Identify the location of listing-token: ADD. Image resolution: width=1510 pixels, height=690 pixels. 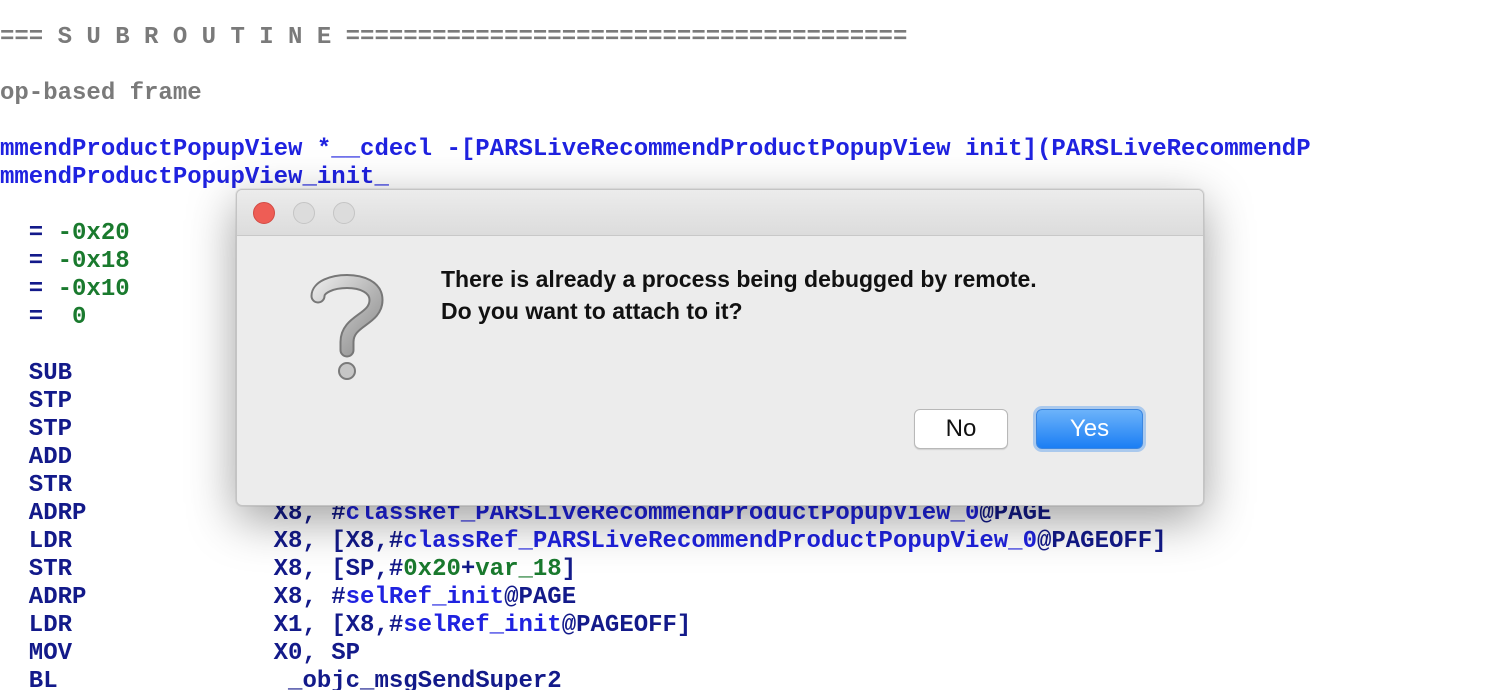
(36, 457).